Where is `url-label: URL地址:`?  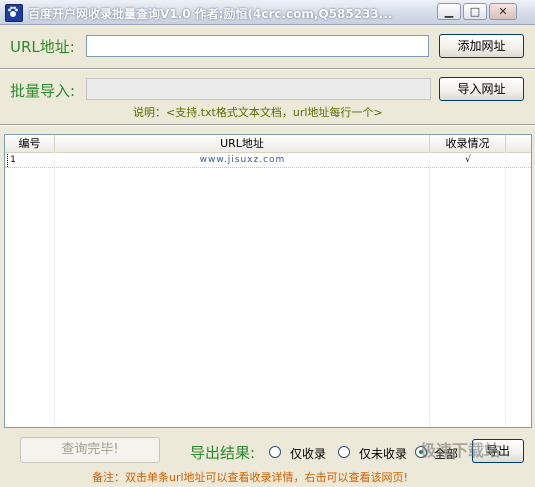 url-label: URL地址: is located at coordinates (42, 47).